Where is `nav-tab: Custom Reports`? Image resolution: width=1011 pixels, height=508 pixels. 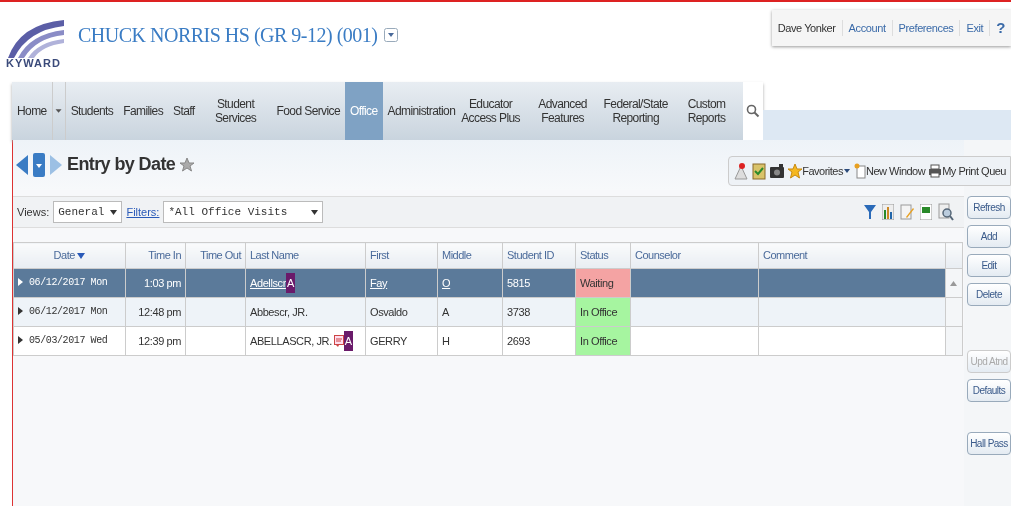 nav-tab: Custom Reports is located at coordinates (706, 111).